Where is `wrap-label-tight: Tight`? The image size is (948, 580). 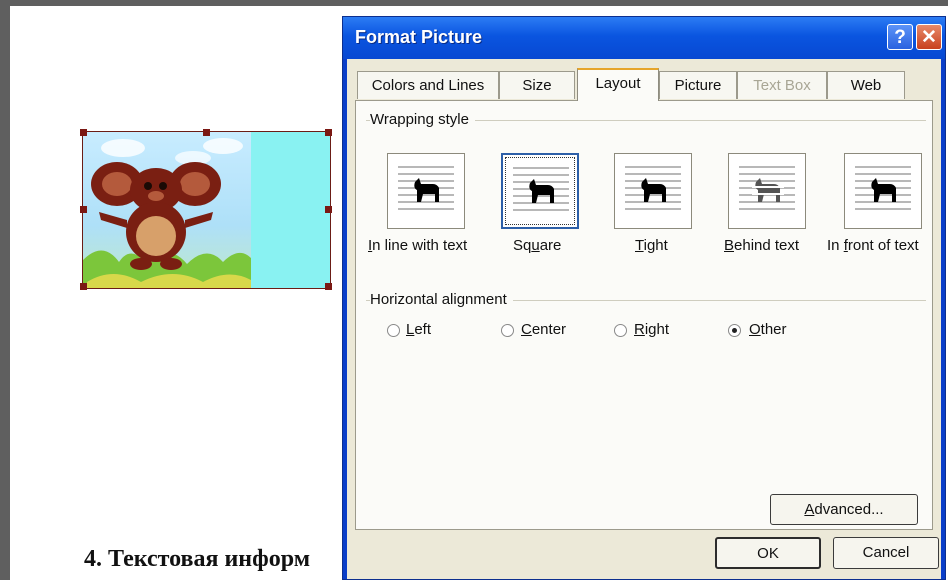
wrap-label-tight: Tight is located at coordinates (651, 245).